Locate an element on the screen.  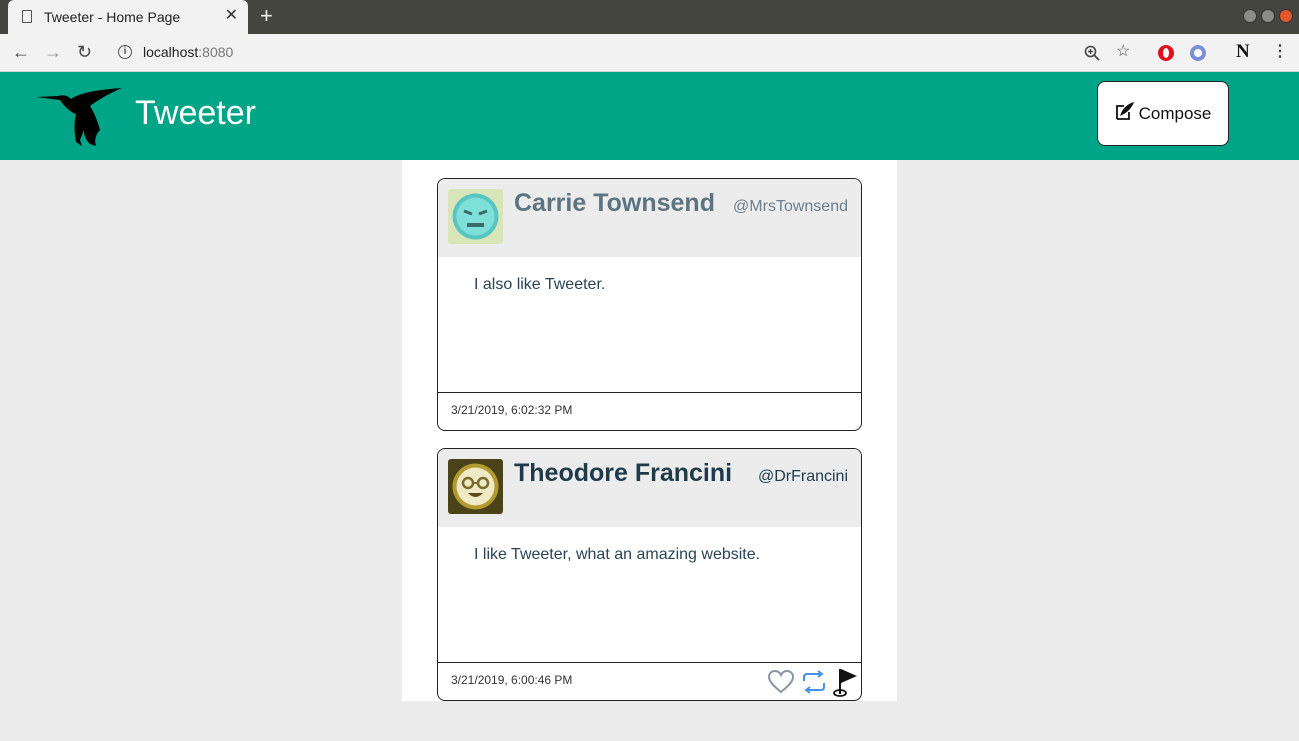
bookmark-star-icon: ☆ is located at coordinates (1123, 52).